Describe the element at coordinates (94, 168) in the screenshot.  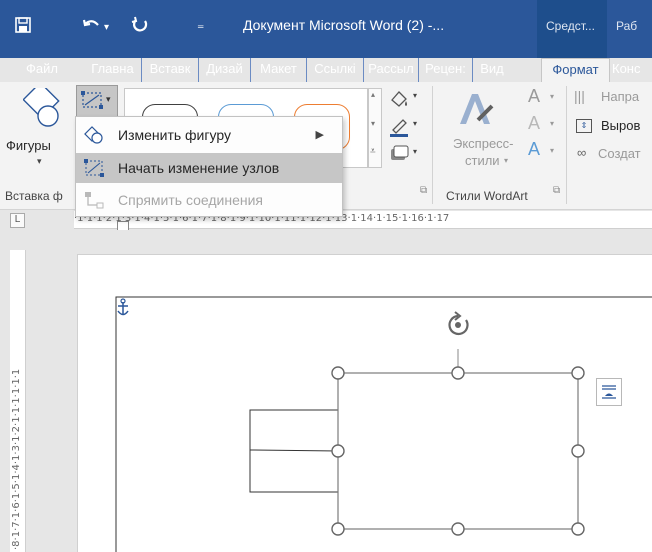
I see `edit-points-icon` at that location.